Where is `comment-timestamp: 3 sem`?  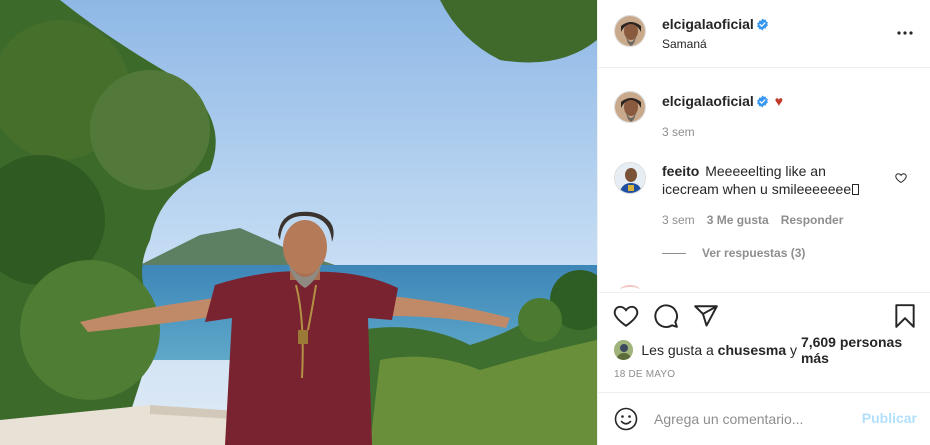 comment-timestamp: 3 sem is located at coordinates (678, 220).